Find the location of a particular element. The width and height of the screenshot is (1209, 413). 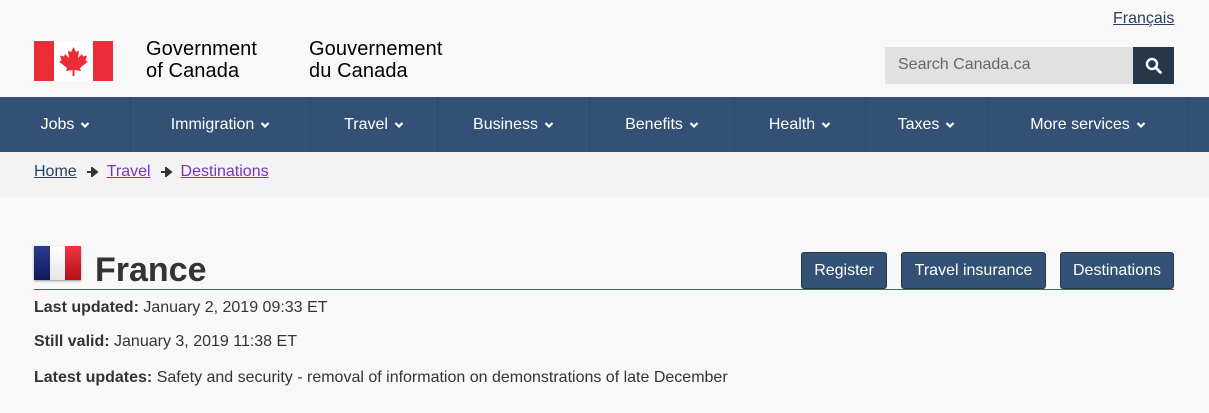

last-updated-line: Last updated: January 2, 2019 09:33 ET is located at coordinates (180, 308).